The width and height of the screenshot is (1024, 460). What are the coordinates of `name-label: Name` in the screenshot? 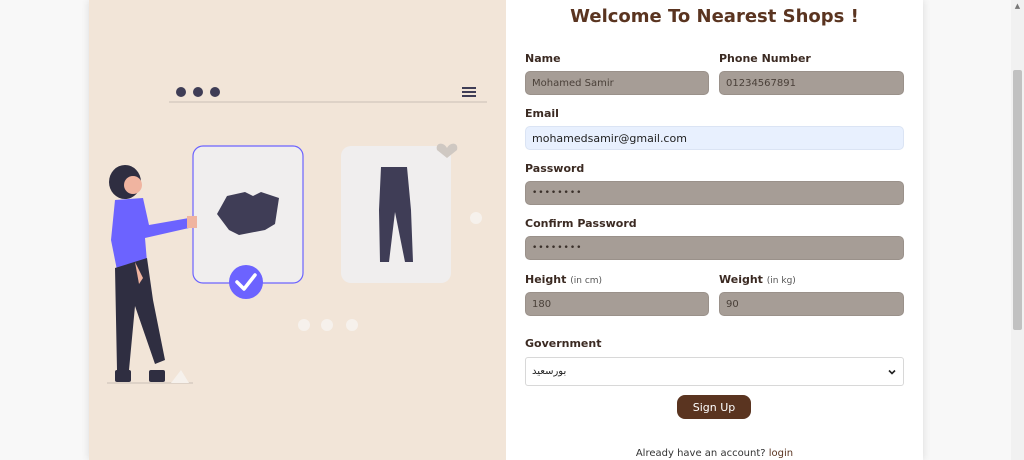 It's located at (543, 58).